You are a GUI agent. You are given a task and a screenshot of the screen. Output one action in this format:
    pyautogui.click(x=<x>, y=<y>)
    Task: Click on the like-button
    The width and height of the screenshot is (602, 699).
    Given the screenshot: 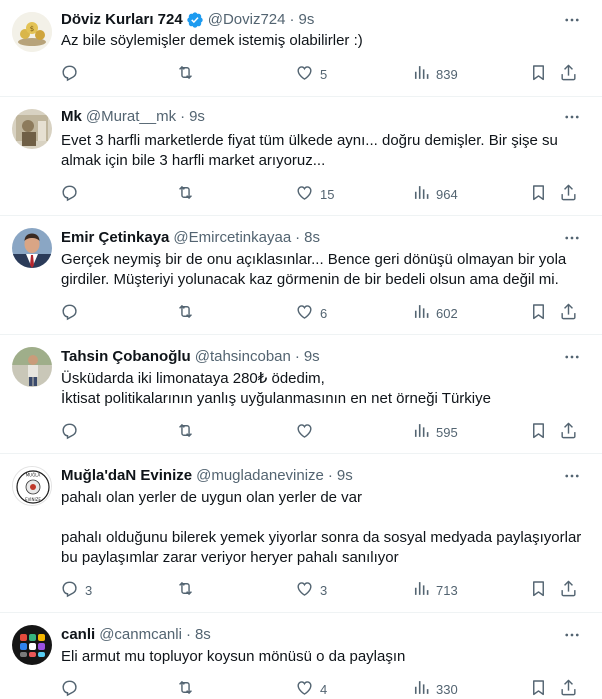 What is the action you would take?
    pyautogui.click(x=307, y=432)
    